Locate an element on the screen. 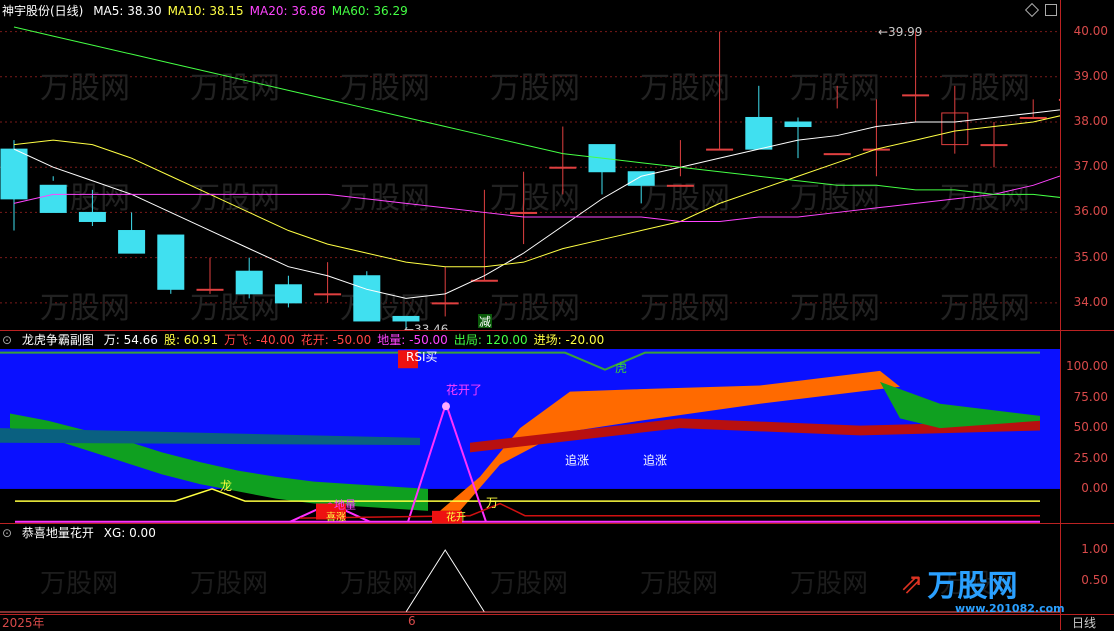 This screenshot has height=631, width=1114. ma-value-2: MA20: 36.86 is located at coordinates (287, 11).